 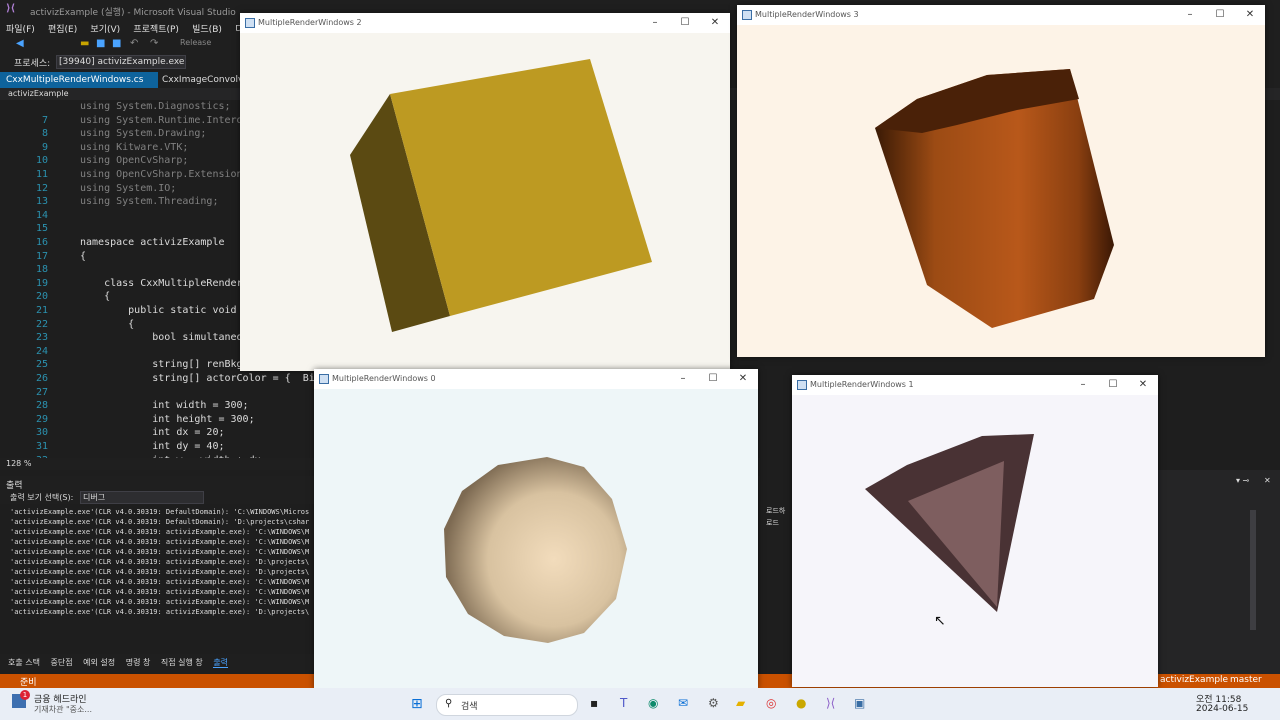 I want to click on code-text: int width = 300;, so click(x=164, y=406).